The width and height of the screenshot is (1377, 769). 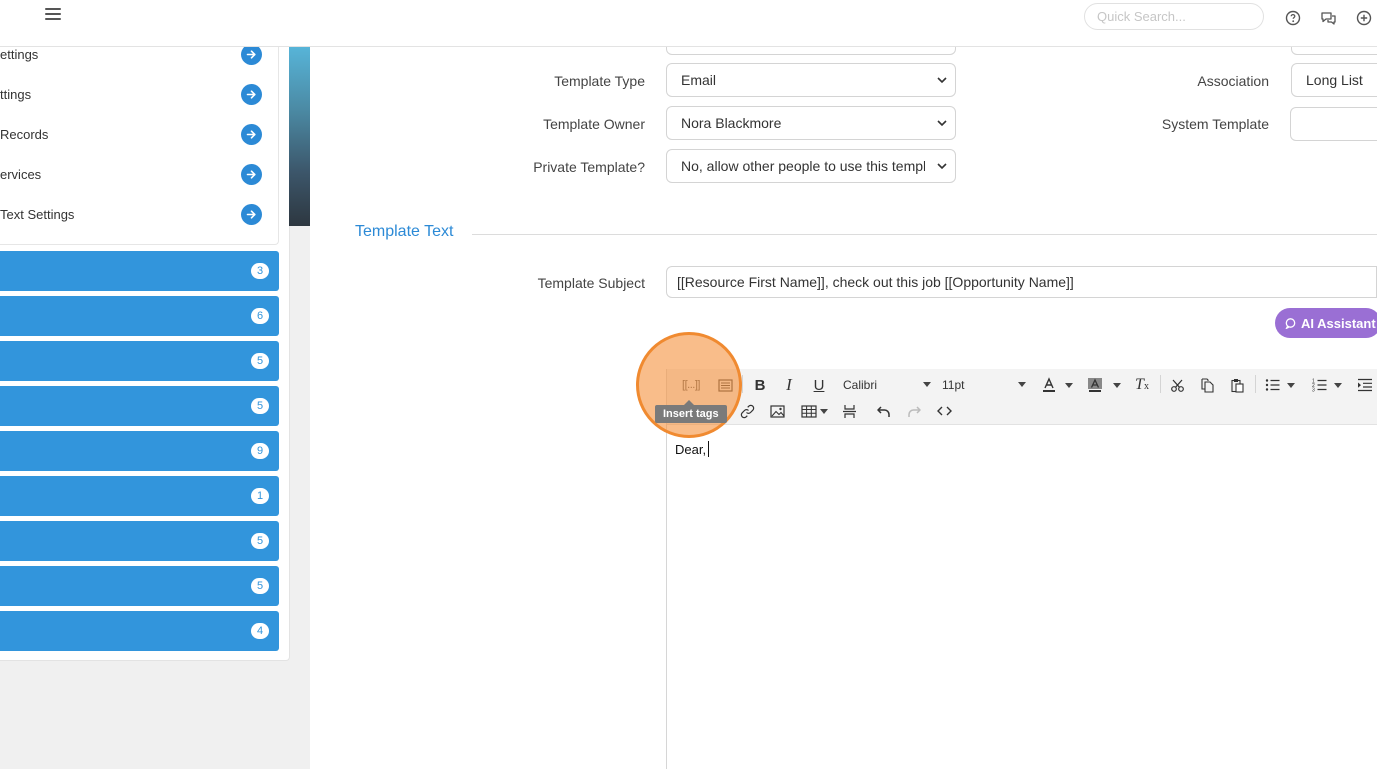 What do you see at coordinates (1022, 397) in the screenshot?
I see `editor-toolbar: [[...]] B I U Calibri 11pt Tx 1 2 3` at bounding box center [1022, 397].